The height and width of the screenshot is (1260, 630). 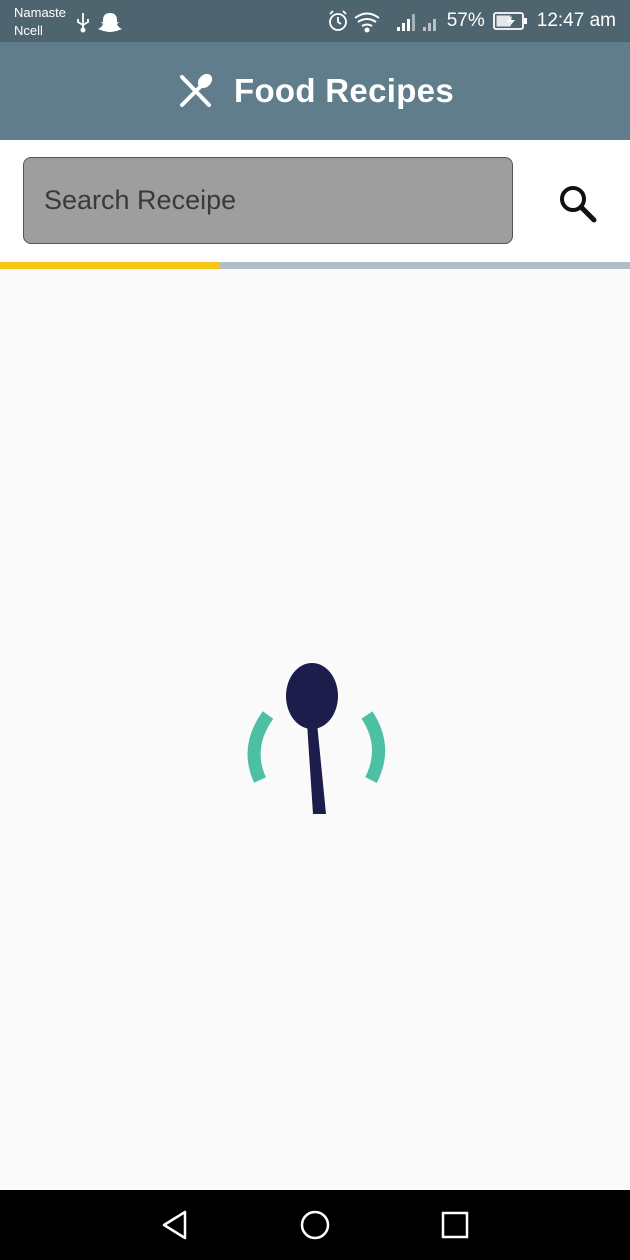 I want to click on status-icons-right: 57% 12:47 am, so click(x=471, y=21).